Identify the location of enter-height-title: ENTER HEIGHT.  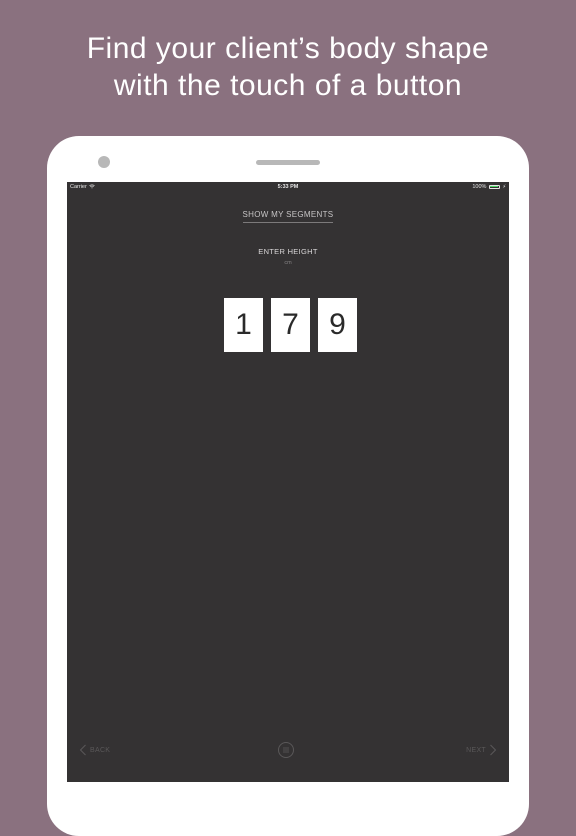
(288, 251).